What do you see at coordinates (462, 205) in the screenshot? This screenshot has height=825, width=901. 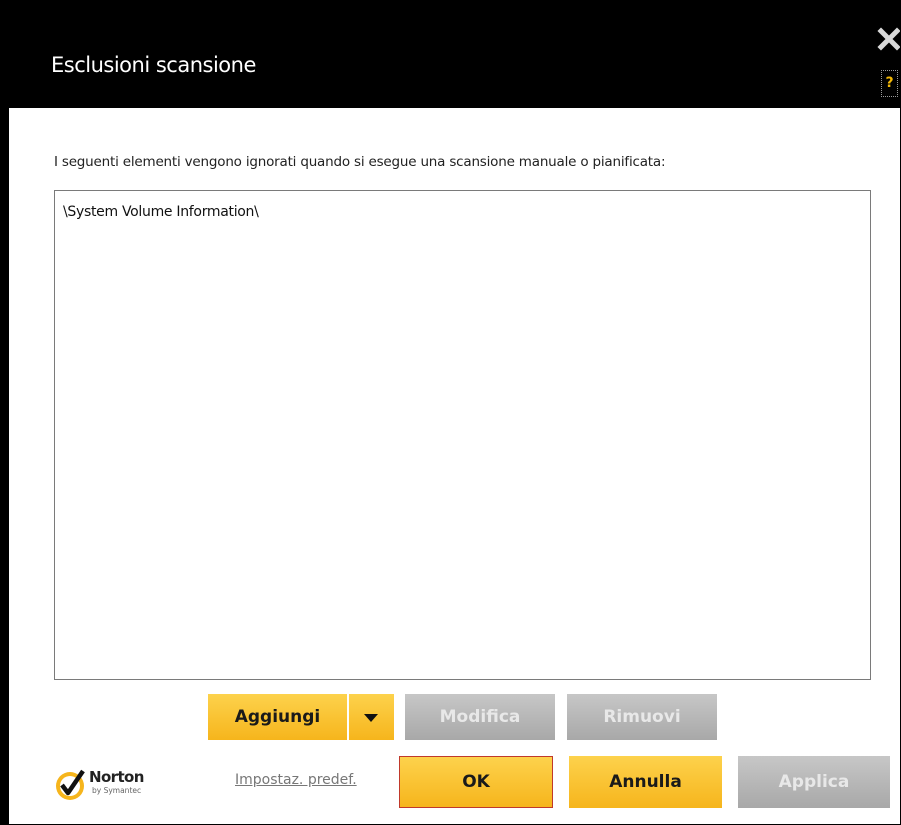 I see `list-item: \System Volume Information\` at bounding box center [462, 205].